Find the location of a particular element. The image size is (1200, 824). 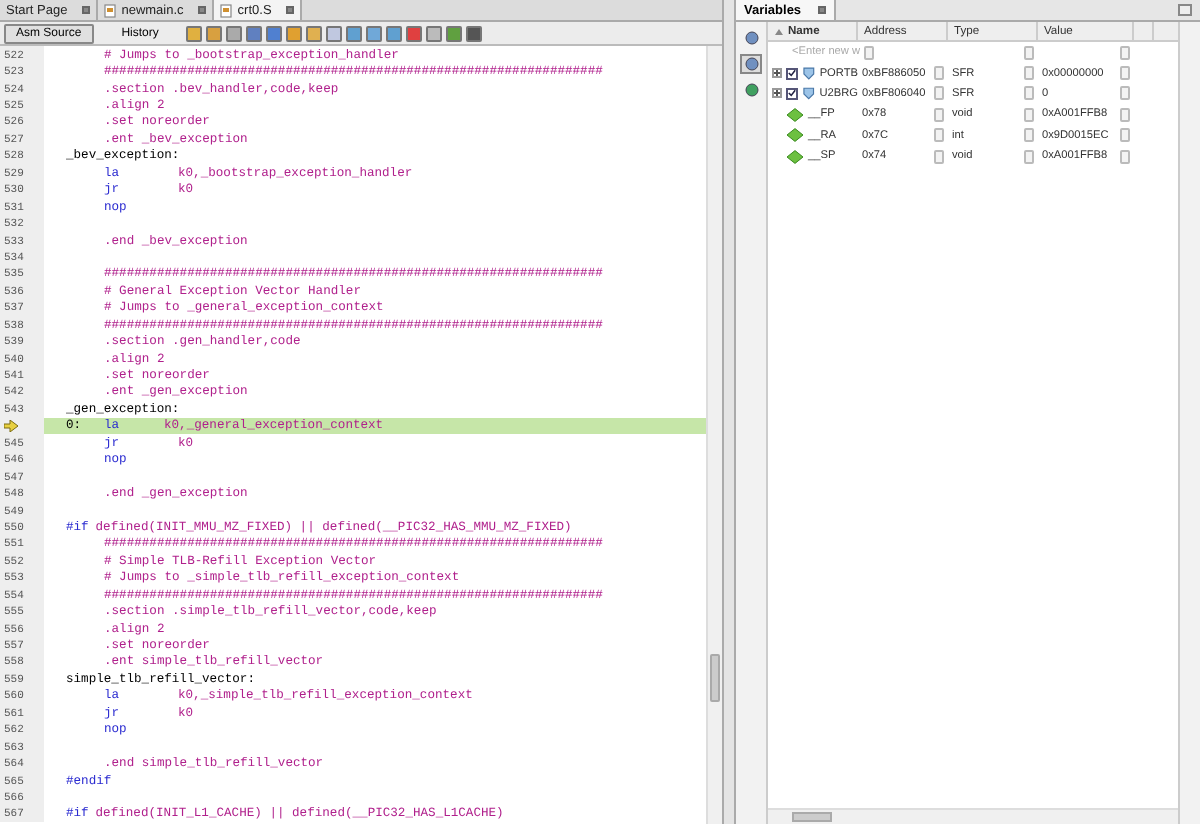

arrow-icon is located at coordinates (11, 425).